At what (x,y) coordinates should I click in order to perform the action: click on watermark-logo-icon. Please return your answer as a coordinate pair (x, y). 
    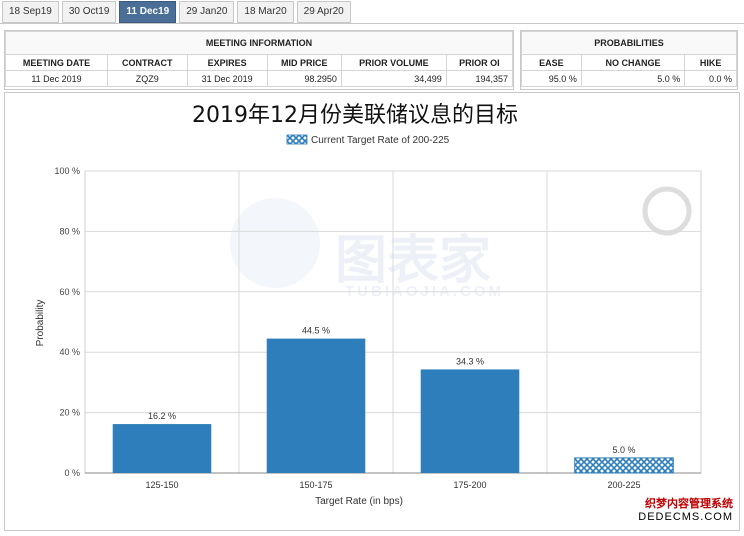
    Looking at the image, I should click on (275, 243).